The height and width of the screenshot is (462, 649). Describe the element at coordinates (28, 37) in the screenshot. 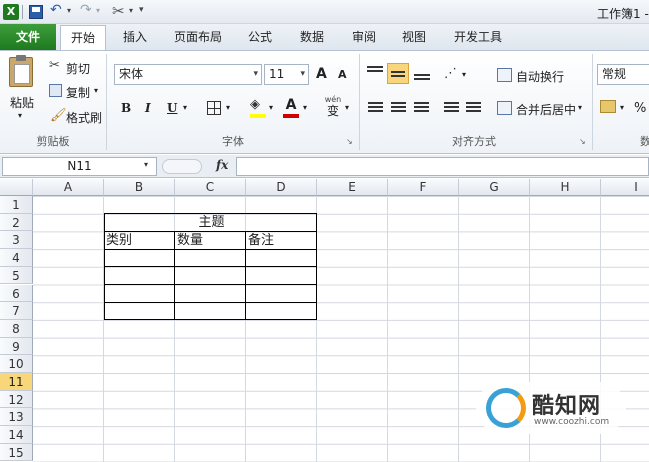

I see `tab-file: 文件` at that location.